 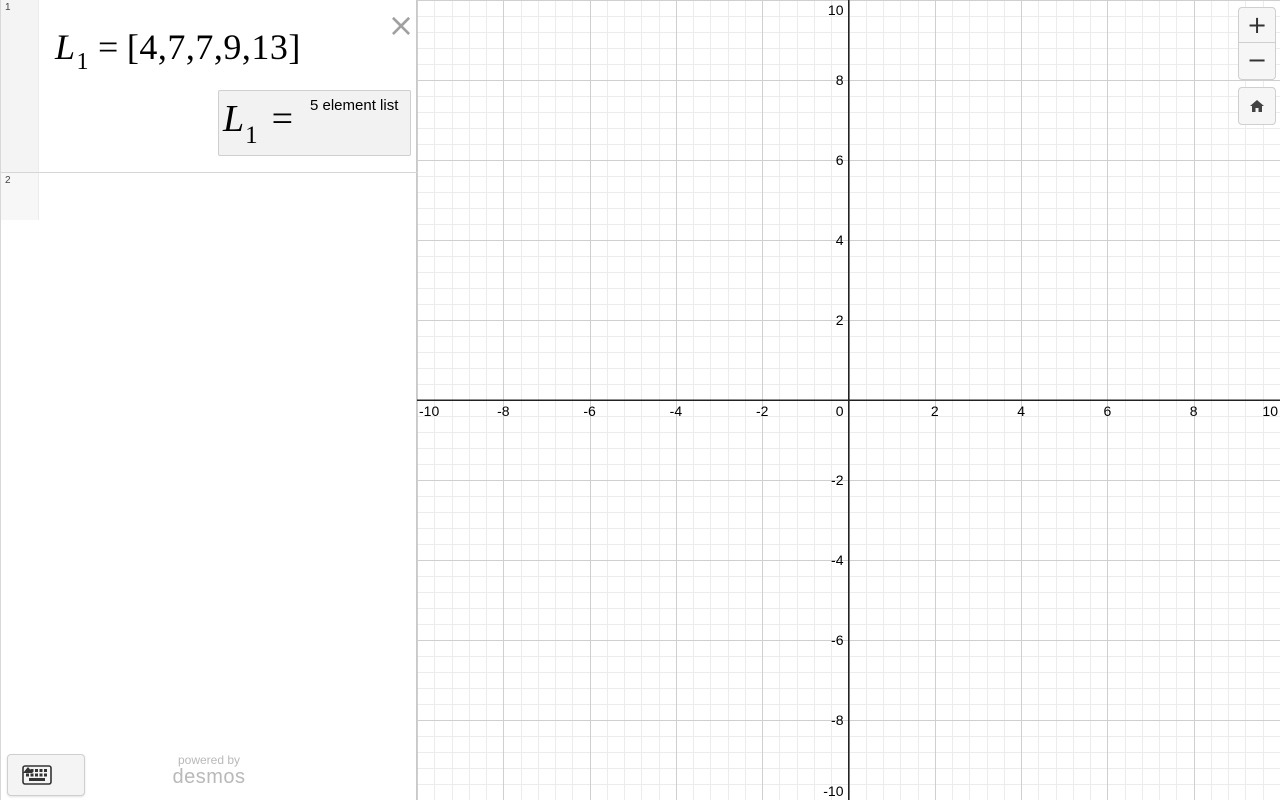 I want to click on zoom-out-button: −, so click(x=1257, y=61).